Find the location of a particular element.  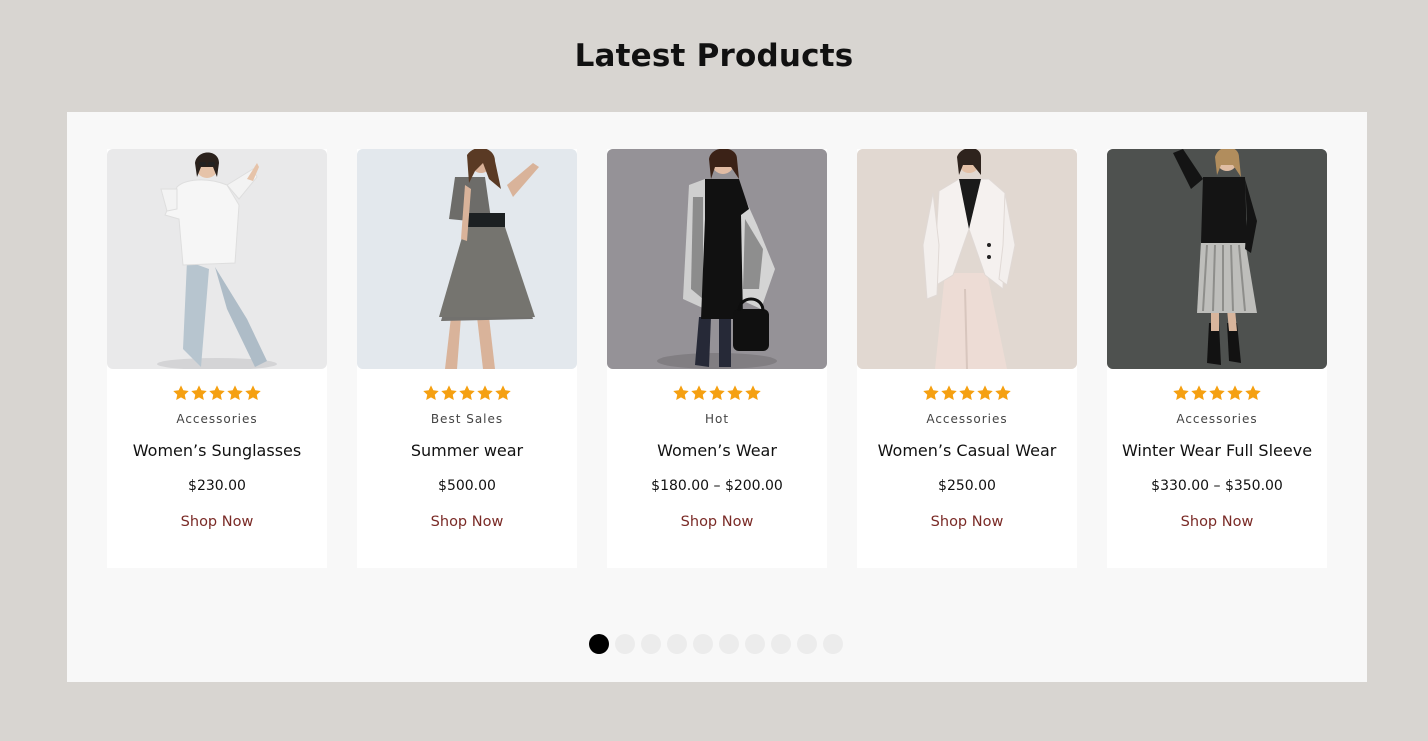

model-grey-dress-image is located at coordinates (467, 259).